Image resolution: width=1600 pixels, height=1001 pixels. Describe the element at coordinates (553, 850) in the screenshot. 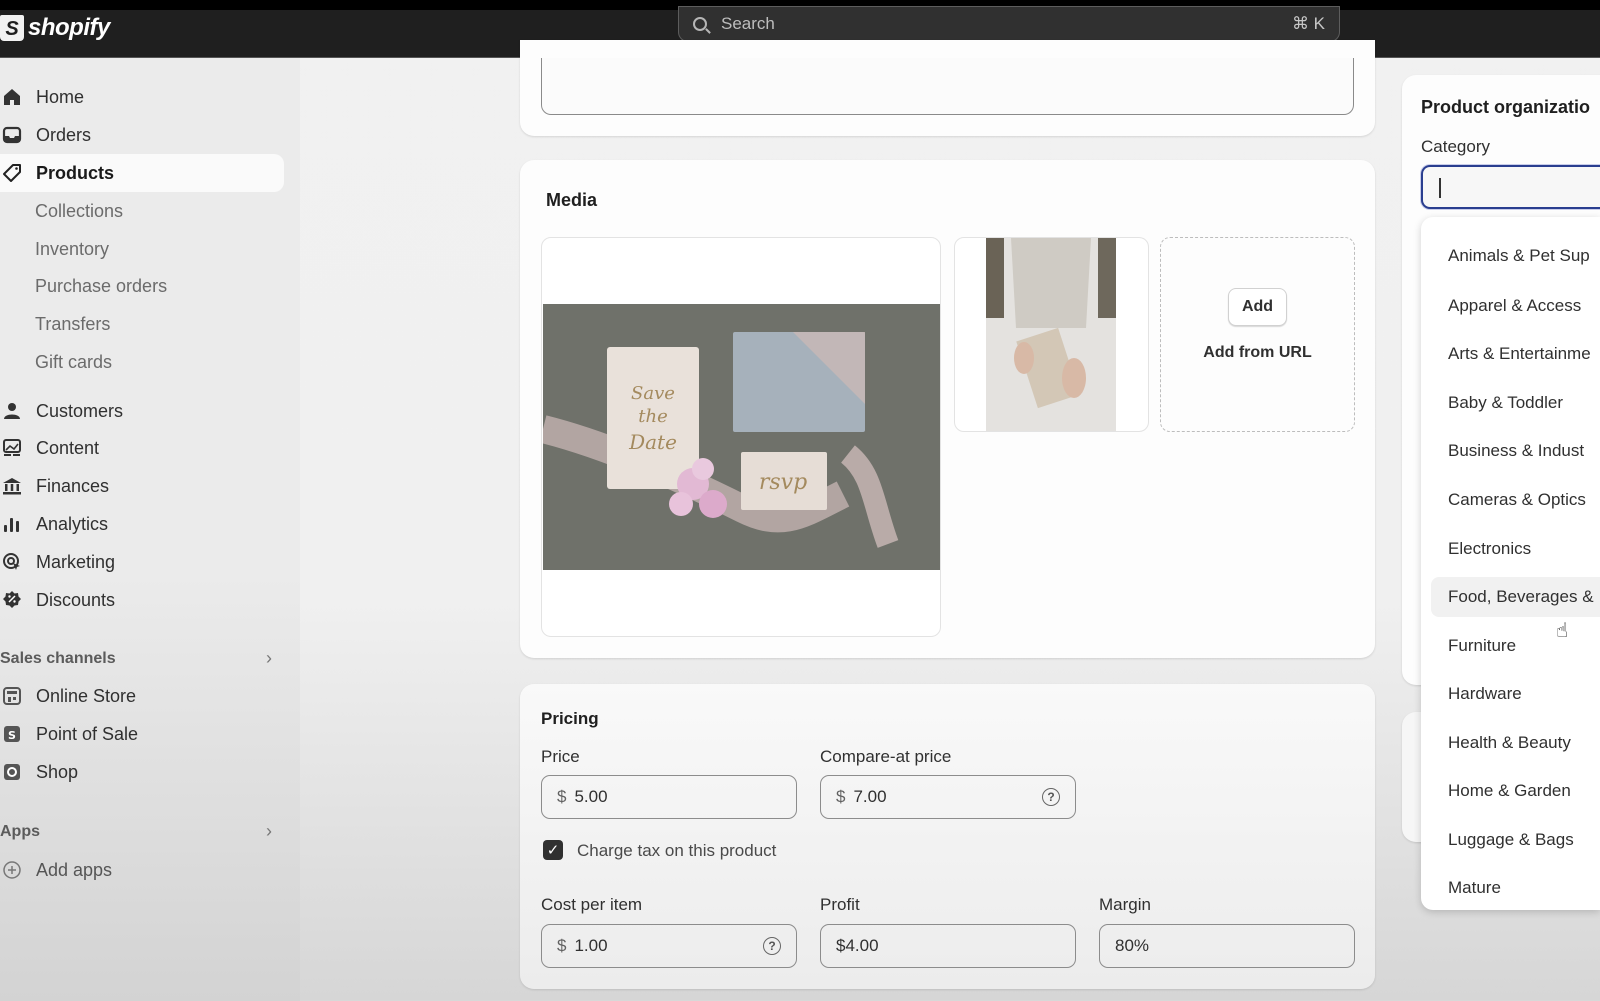

I see `charge-tax-checkbox: ✓` at that location.